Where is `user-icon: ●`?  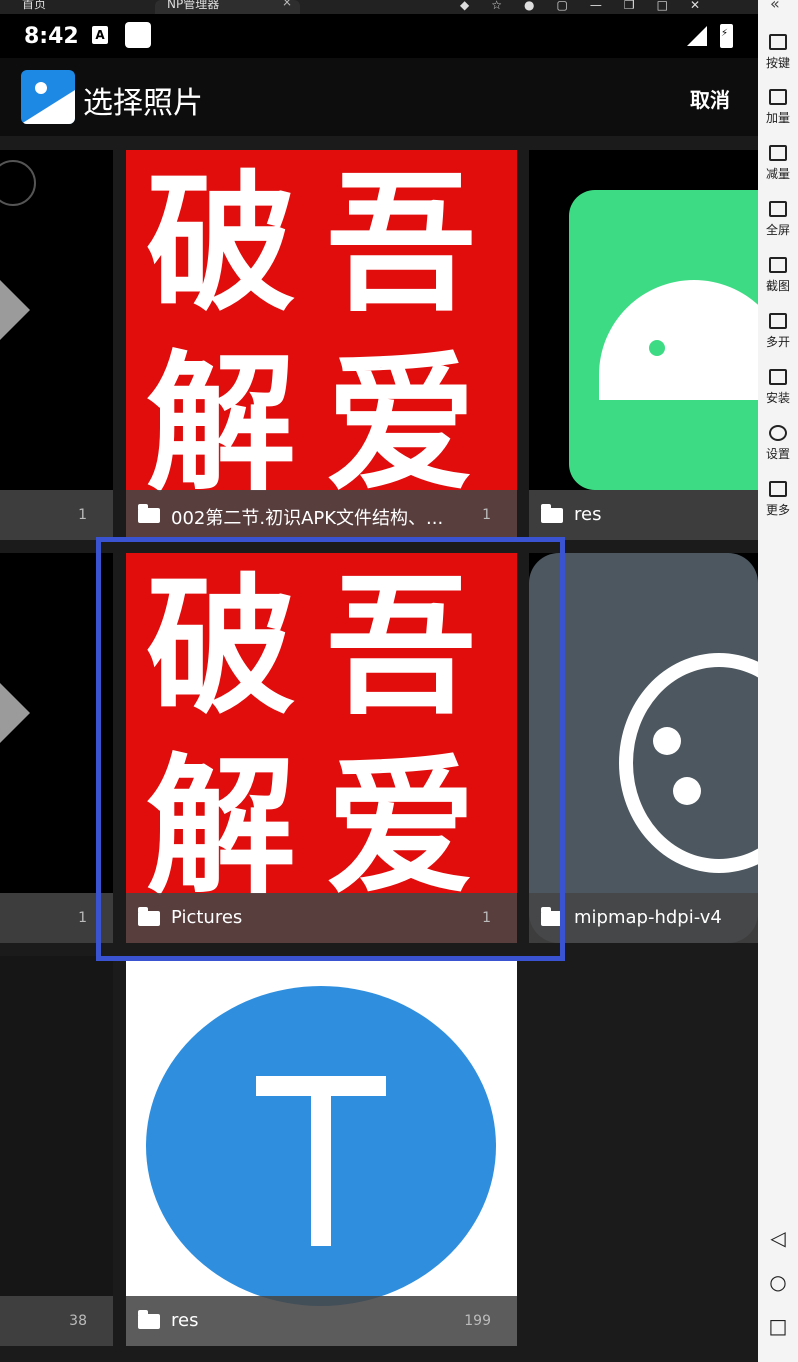
user-icon: ● is located at coordinates (529, 6).